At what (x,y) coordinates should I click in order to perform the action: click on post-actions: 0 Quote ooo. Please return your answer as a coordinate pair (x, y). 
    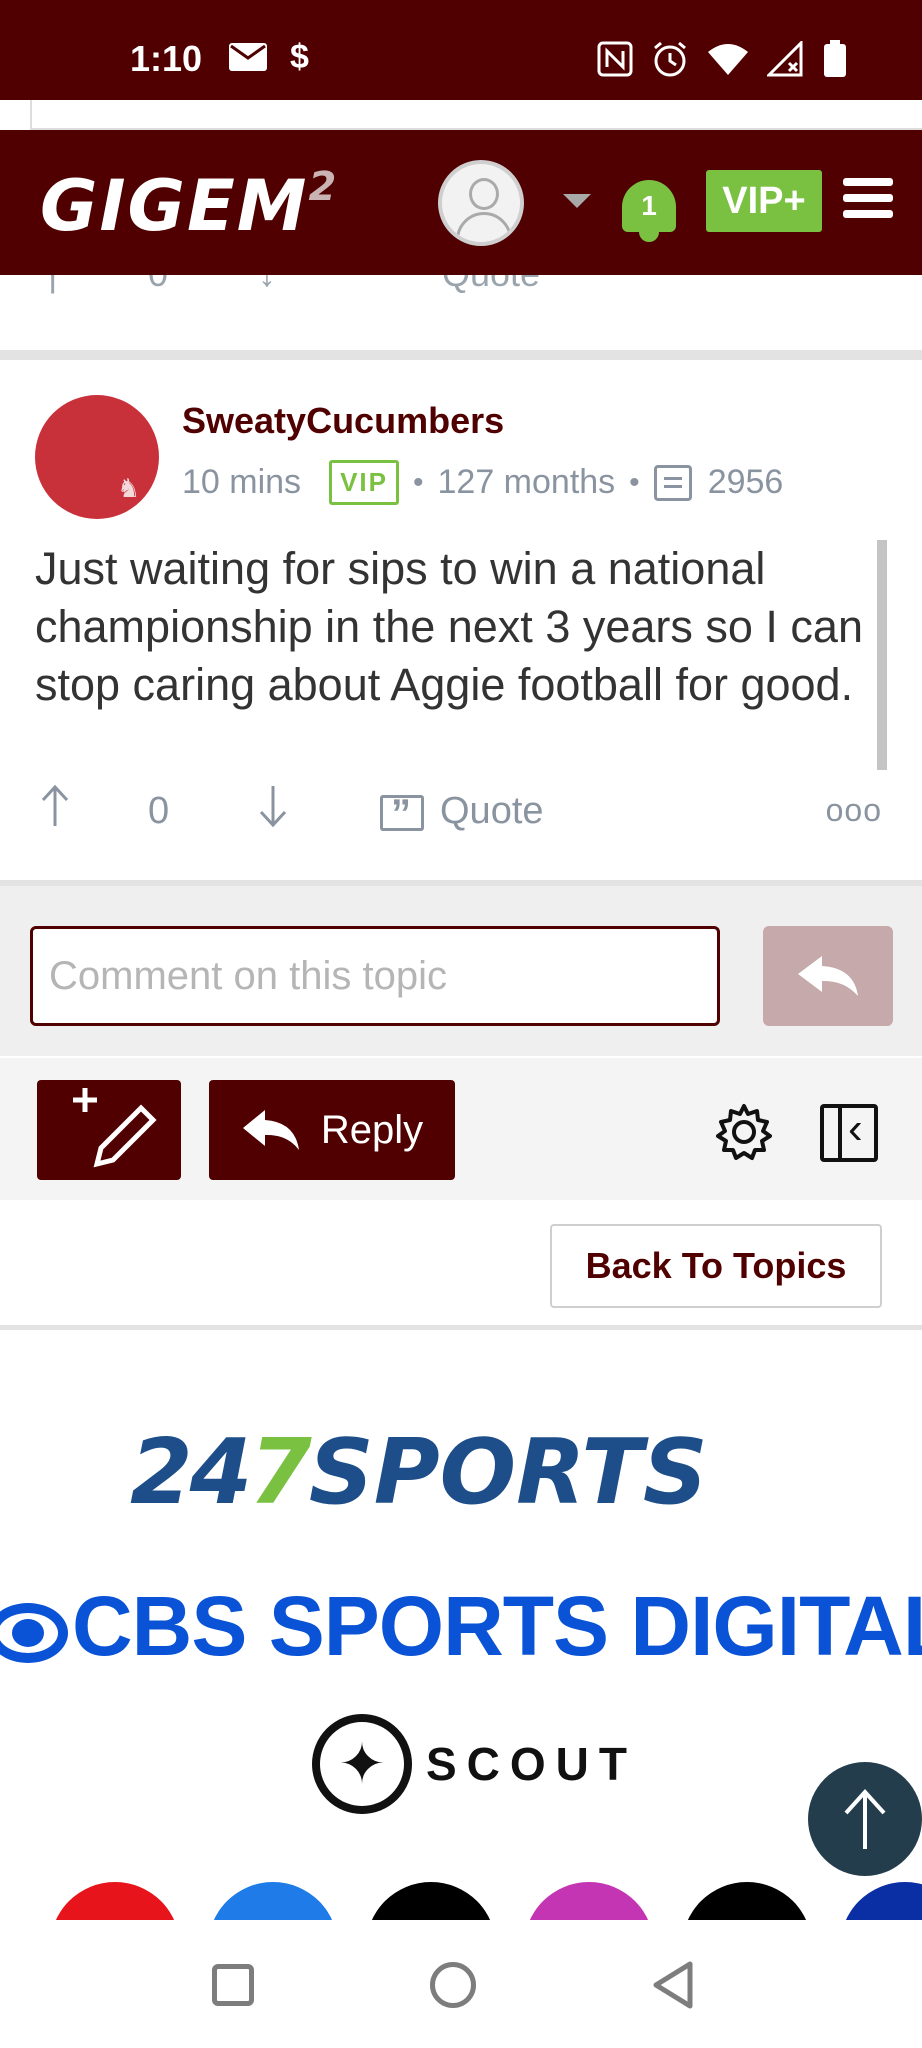
    Looking at the image, I should click on (461, 810).